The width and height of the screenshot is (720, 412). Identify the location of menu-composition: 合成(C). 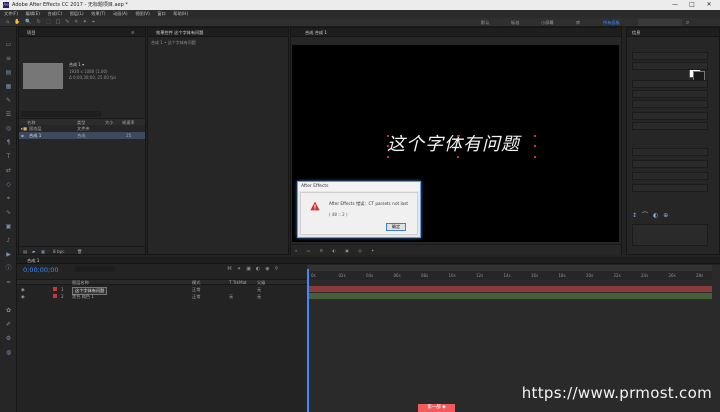
(55, 13).